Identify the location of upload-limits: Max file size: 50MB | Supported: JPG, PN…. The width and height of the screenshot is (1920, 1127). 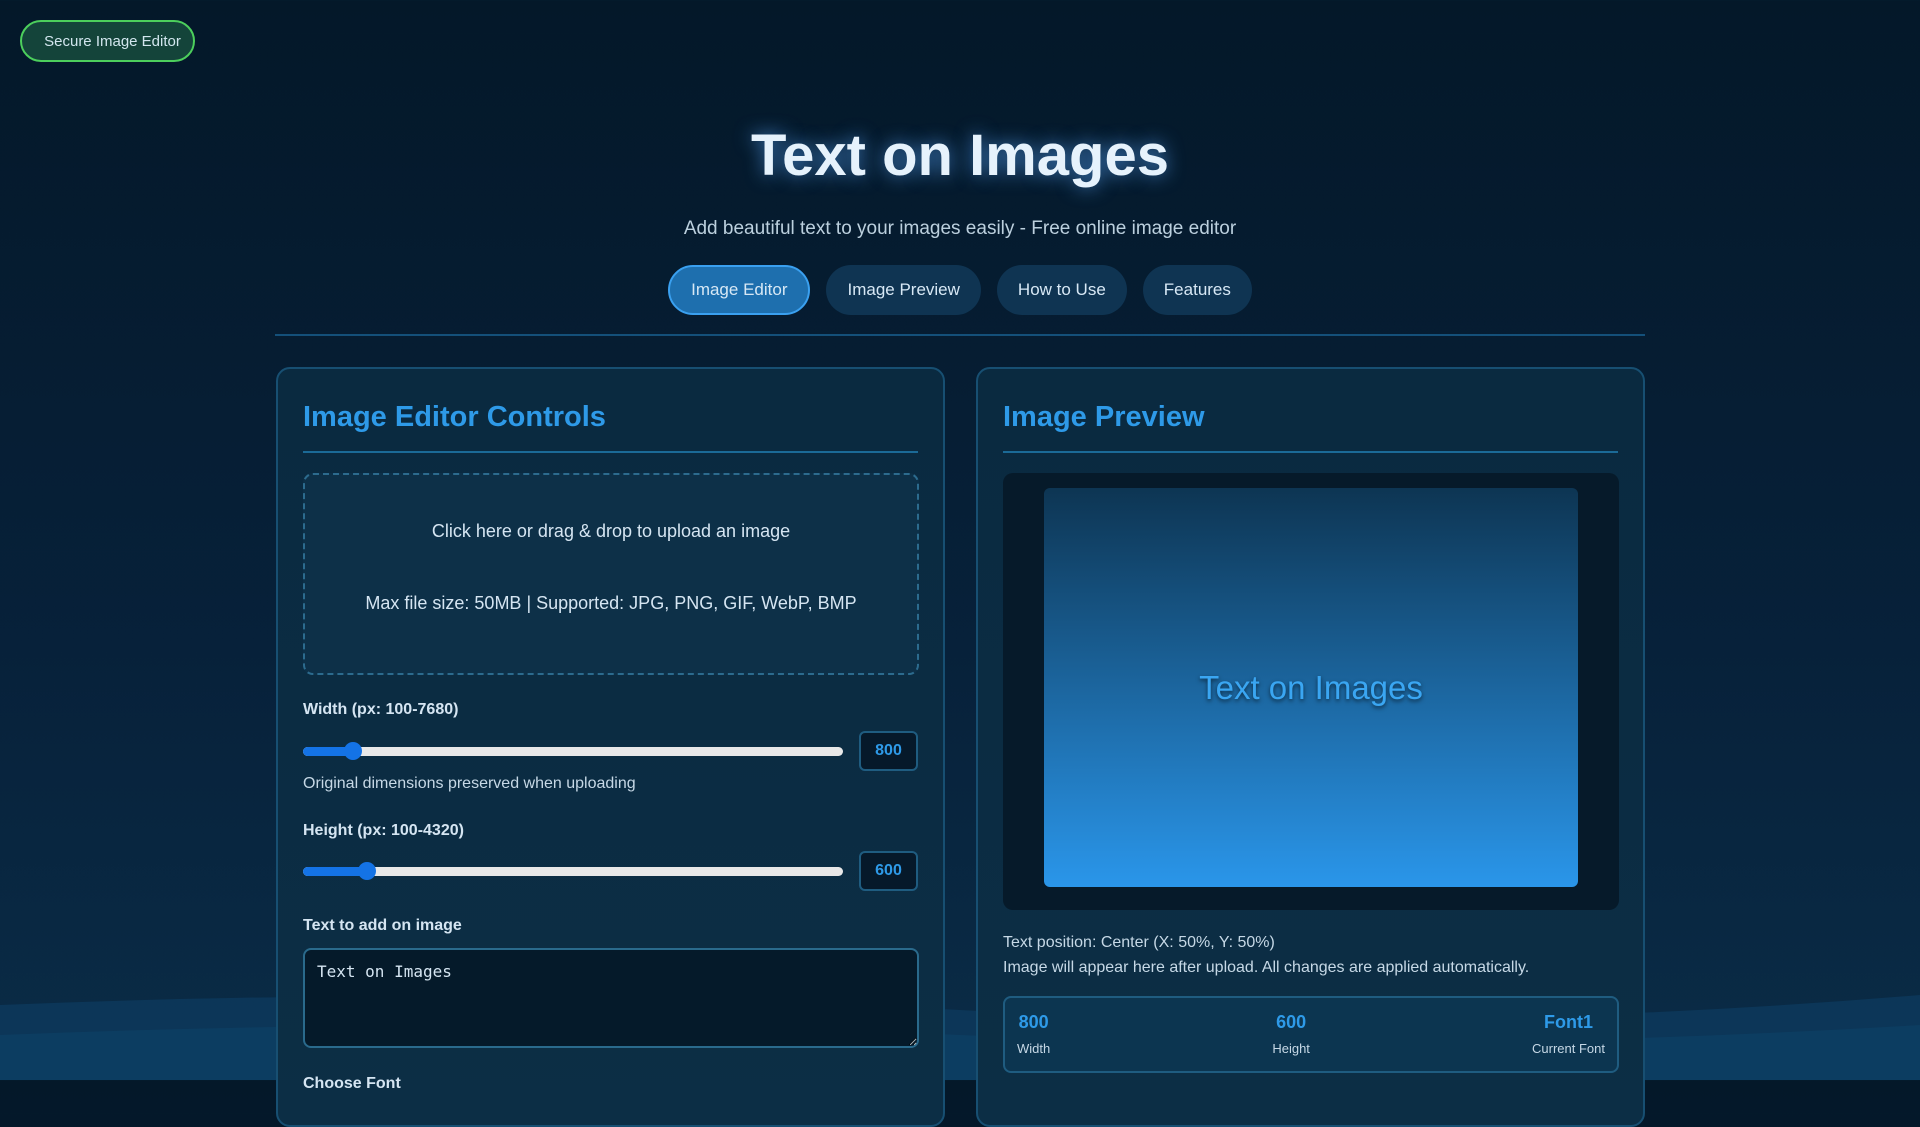
(611, 603).